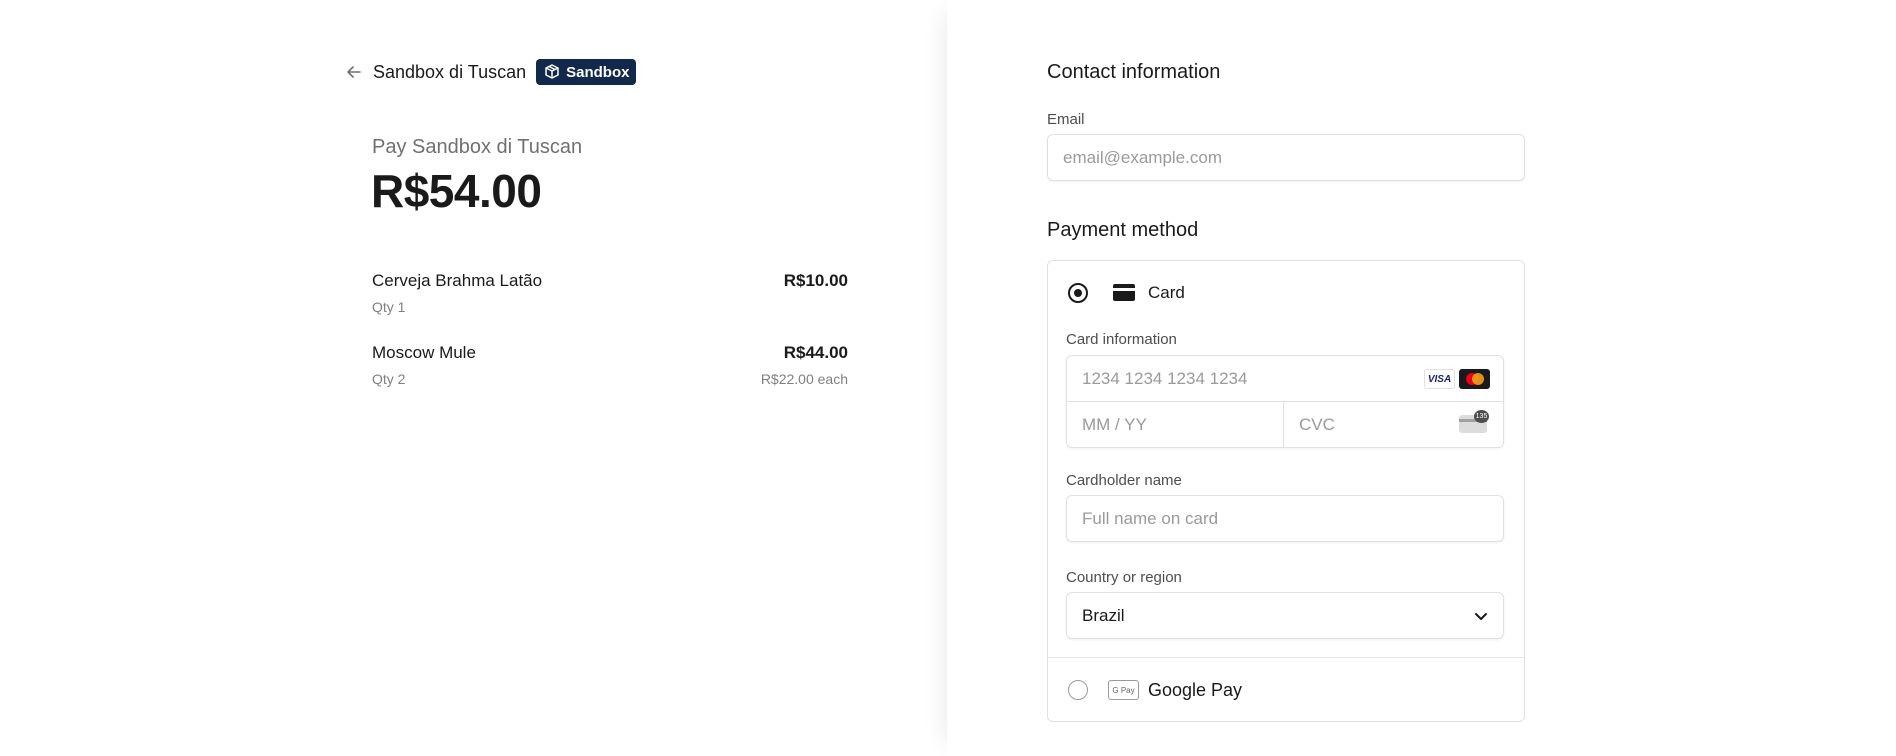 This screenshot has height=756, width=1896. I want to click on line-item-qty: Qty 2, so click(389, 379).